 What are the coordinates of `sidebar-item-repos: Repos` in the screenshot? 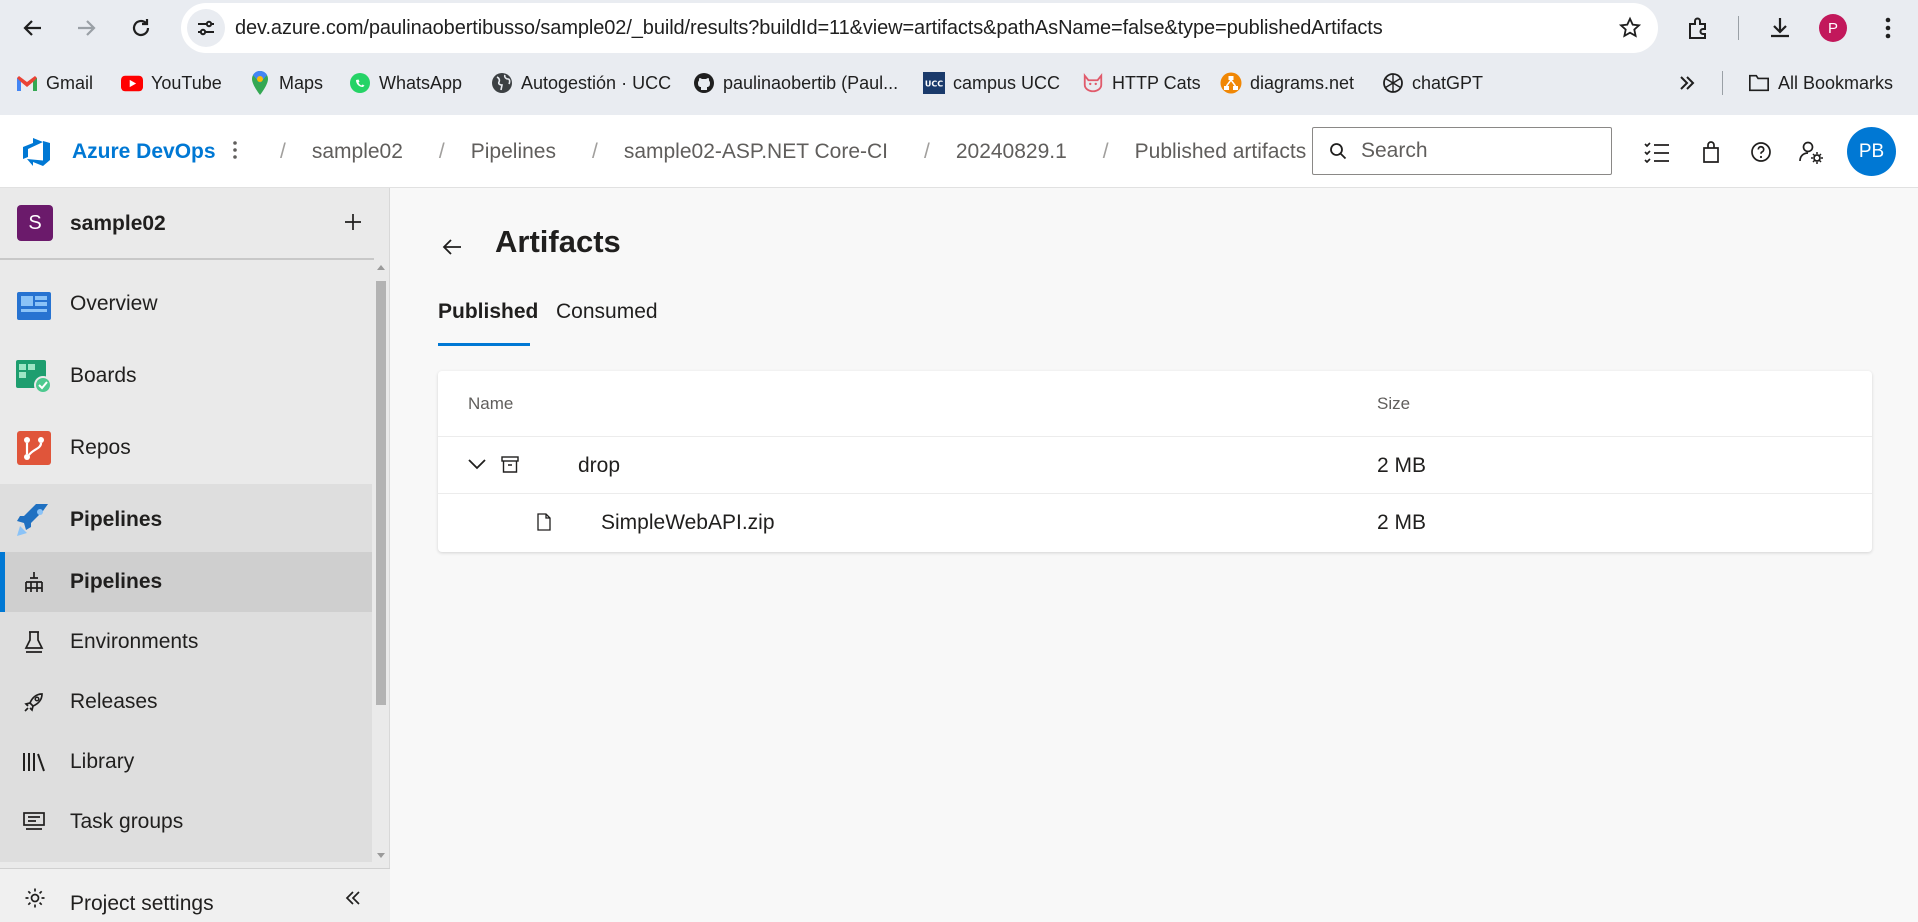 It's located at (186, 448).